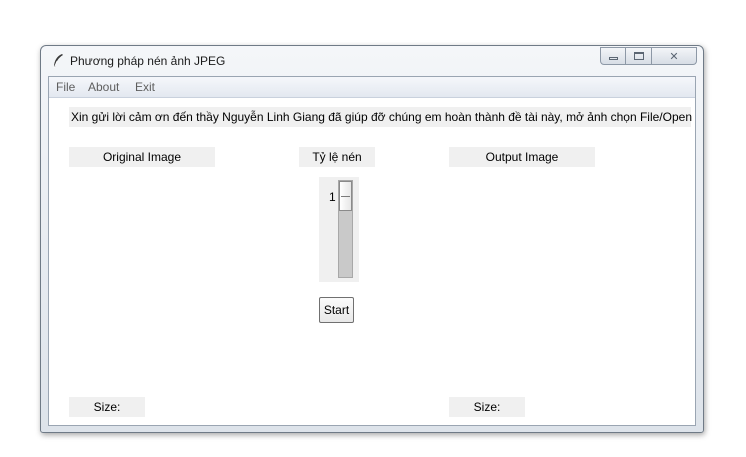 This screenshot has width=746, height=457. I want to click on minimize-icon, so click(613, 58).